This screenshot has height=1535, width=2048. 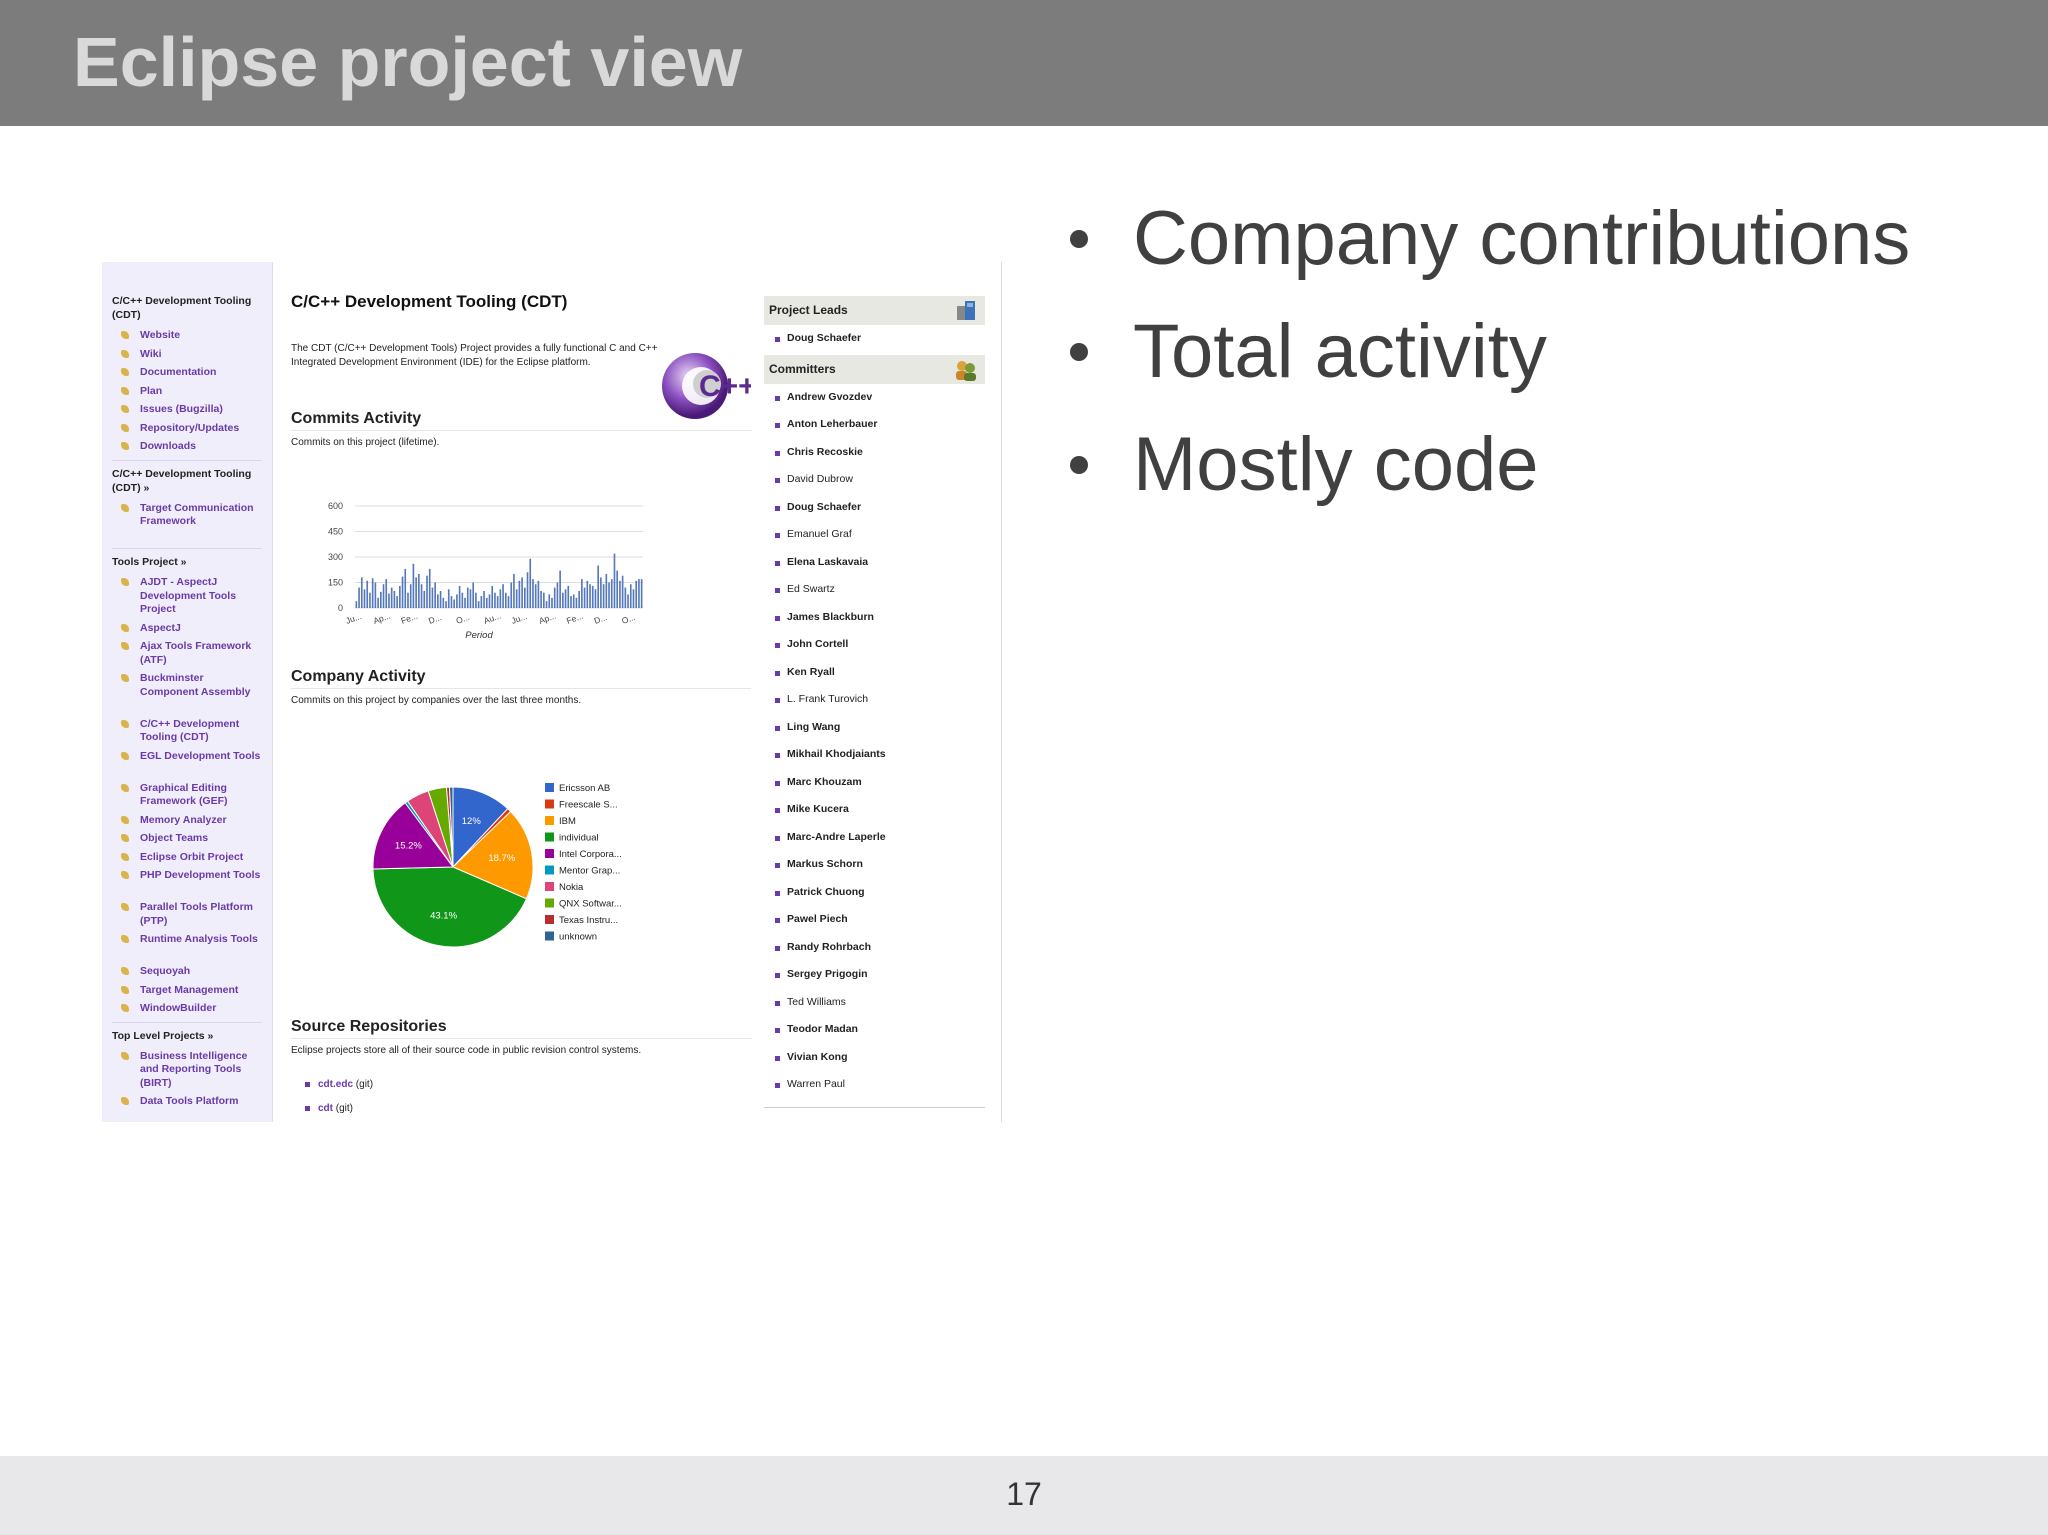 I want to click on person-link: Sergey Prigogin, so click(x=874, y=975).